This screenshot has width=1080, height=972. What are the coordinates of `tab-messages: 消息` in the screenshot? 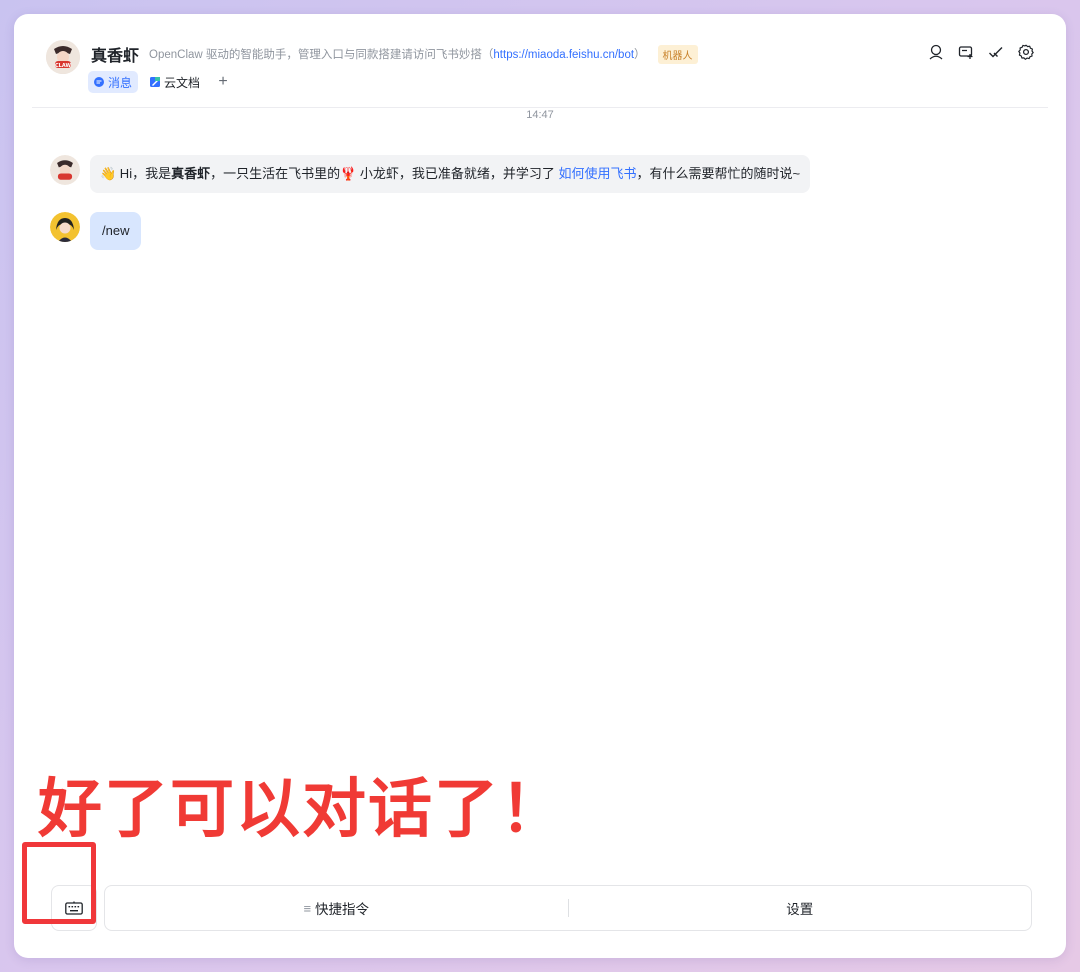 It's located at (113, 82).